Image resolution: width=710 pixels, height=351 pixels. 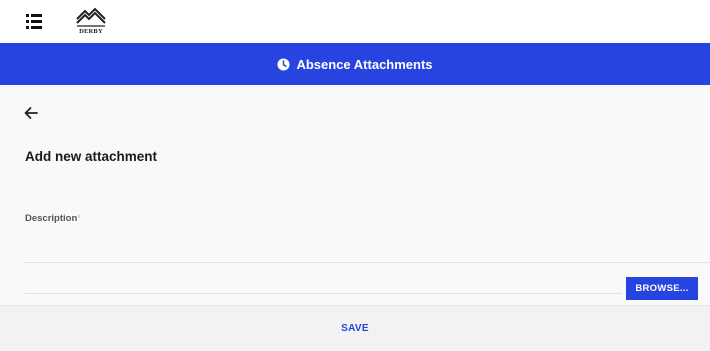 I want to click on logo-text: DERBY, so click(x=91, y=31).